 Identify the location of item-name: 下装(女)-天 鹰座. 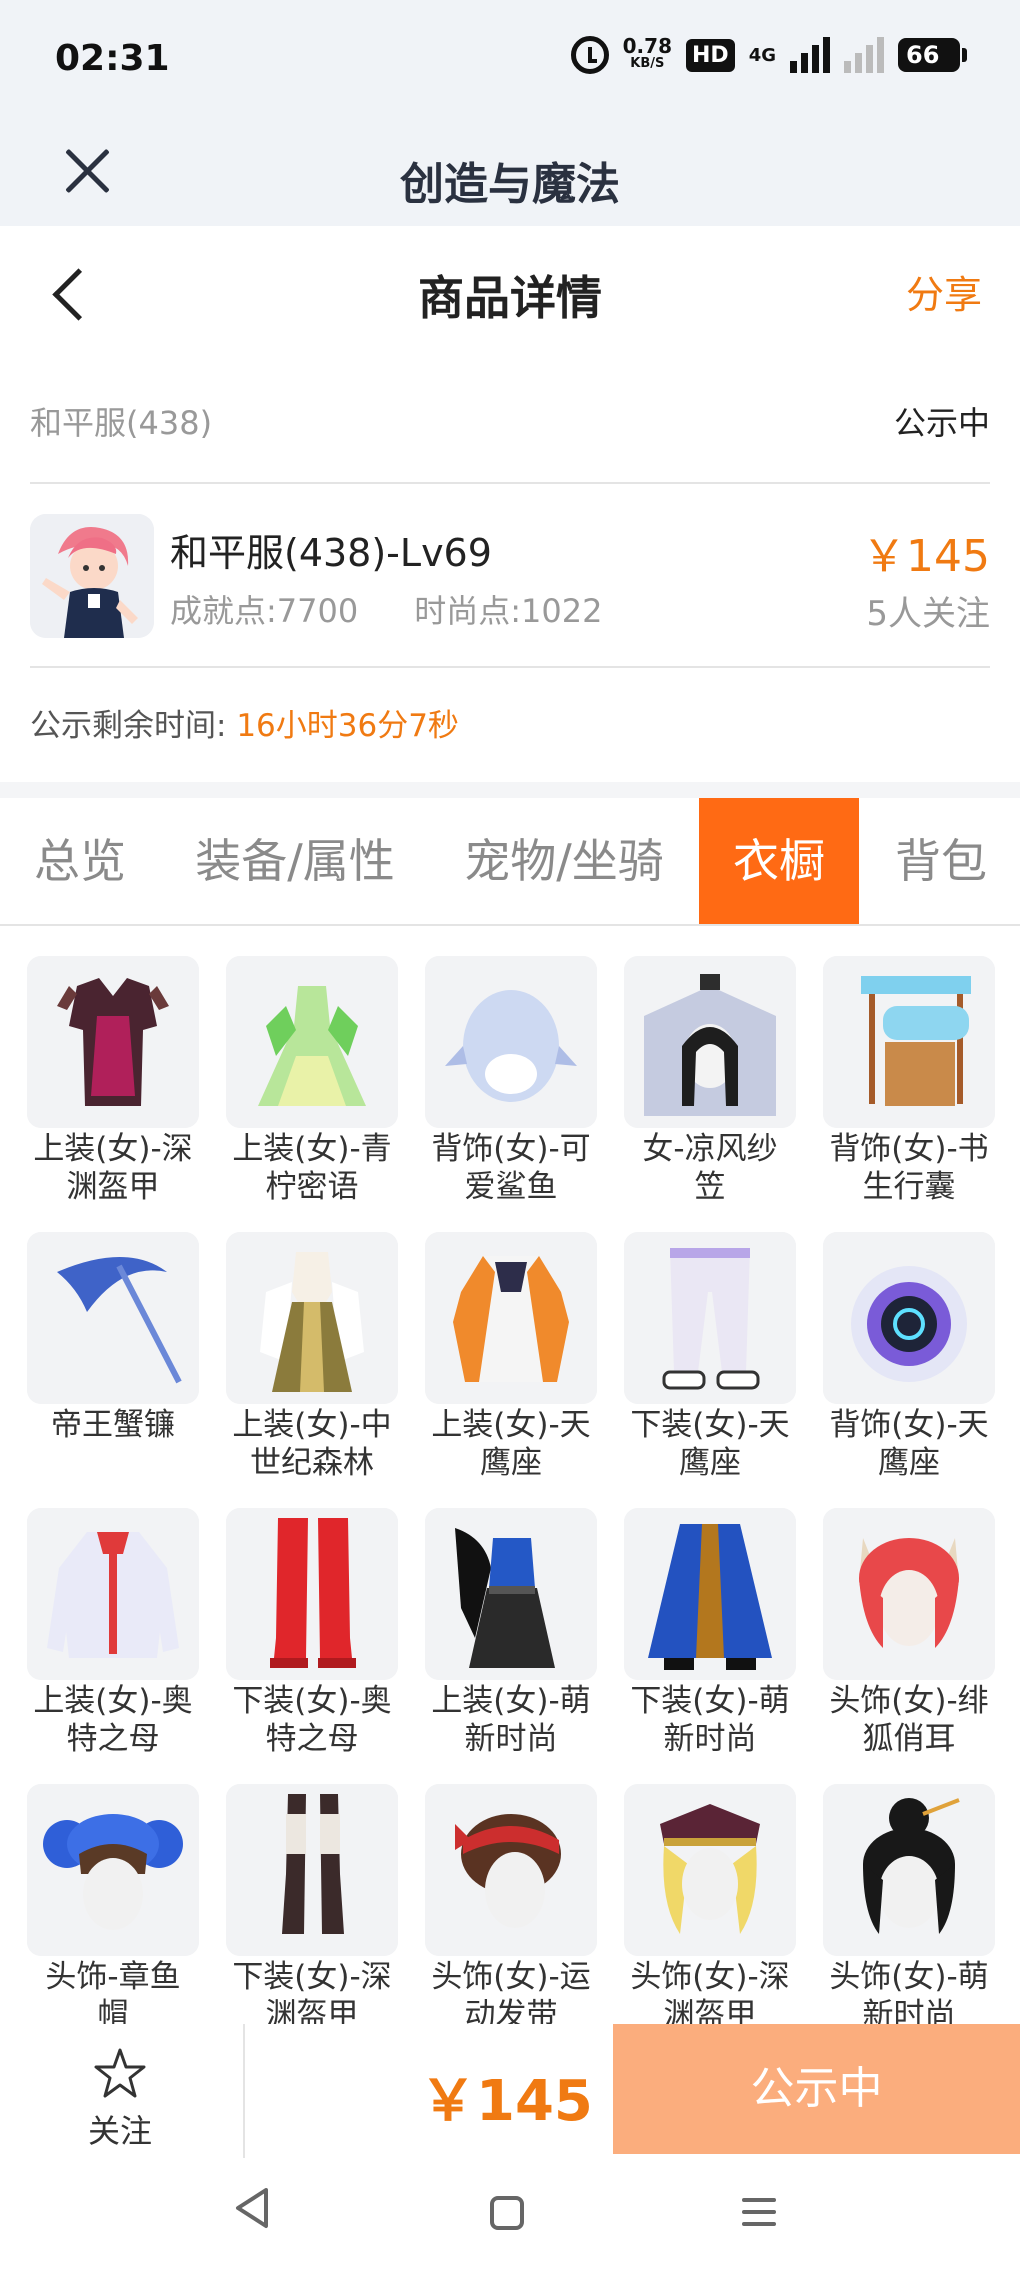
(710, 1444).